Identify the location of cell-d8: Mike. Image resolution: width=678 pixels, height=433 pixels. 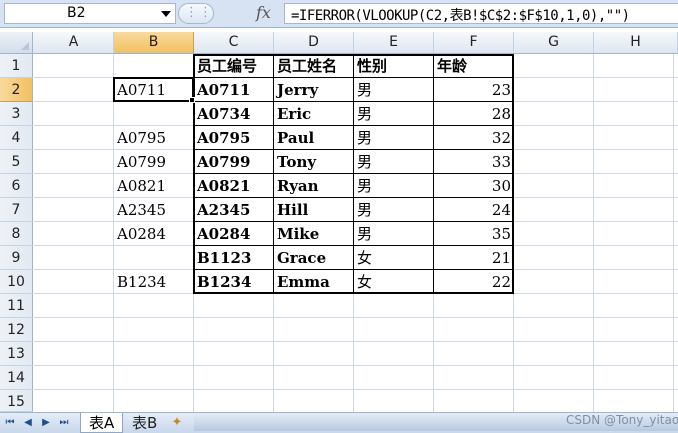
(314, 234).